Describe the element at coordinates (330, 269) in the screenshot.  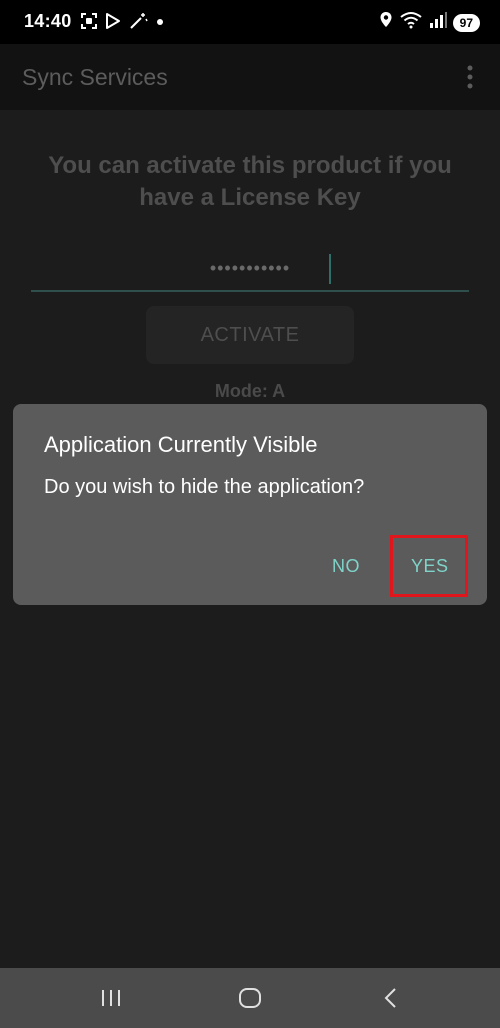
I see `text-cursor` at that location.